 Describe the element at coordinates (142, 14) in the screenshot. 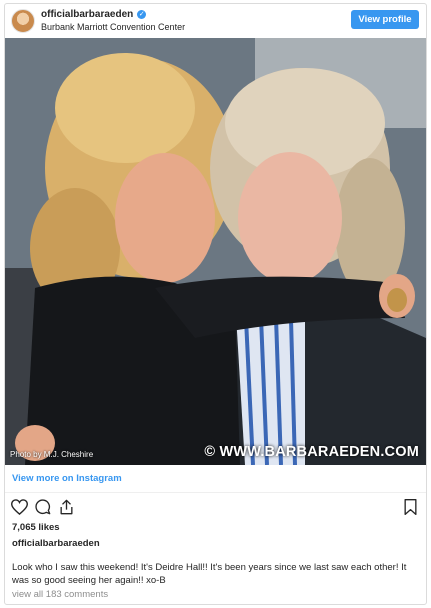

I see `verified-badge-icon: ✓` at that location.